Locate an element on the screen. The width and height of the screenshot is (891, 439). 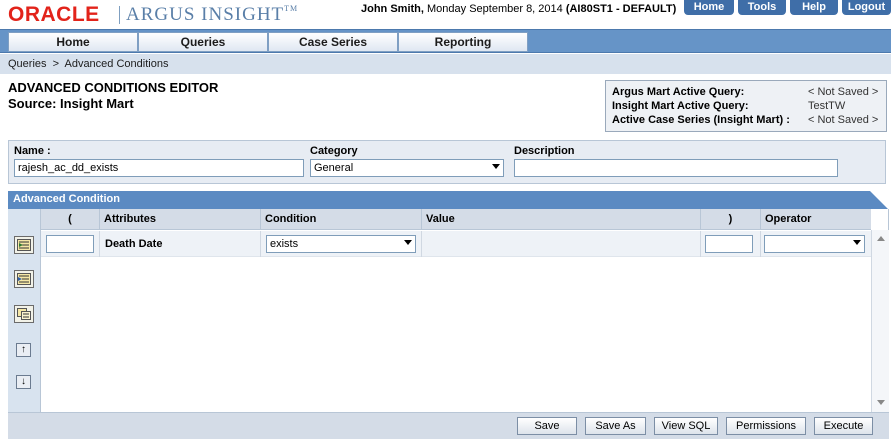
save-as-button: Save As is located at coordinates (615, 426).